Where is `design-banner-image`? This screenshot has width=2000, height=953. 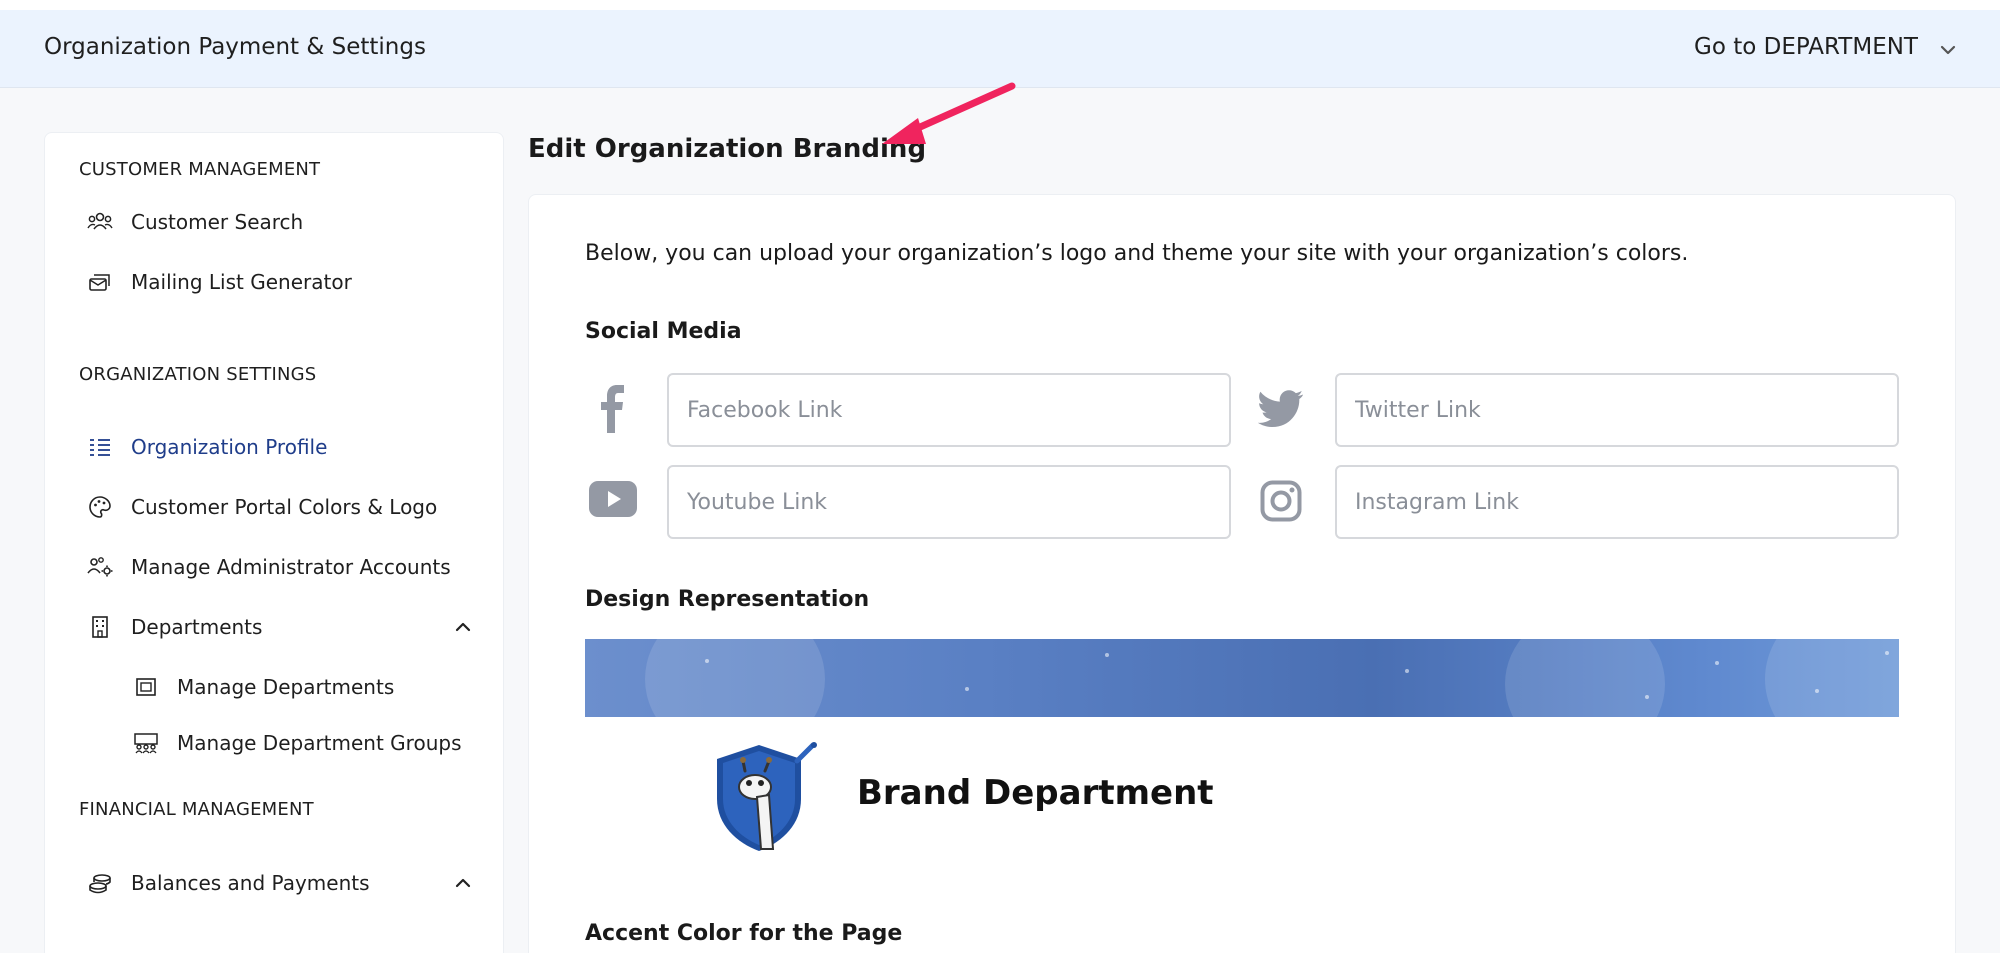 design-banner-image is located at coordinates (1242, 678).